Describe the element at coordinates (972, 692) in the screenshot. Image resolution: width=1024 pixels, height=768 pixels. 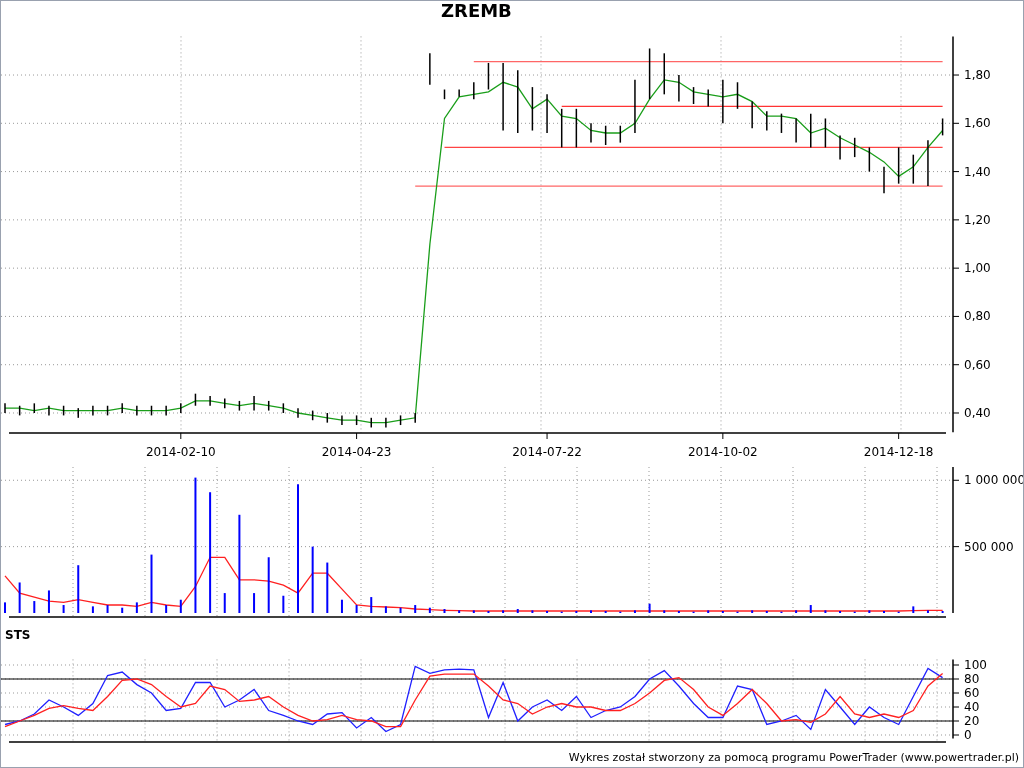
I see `axis-label: 60` at that location.